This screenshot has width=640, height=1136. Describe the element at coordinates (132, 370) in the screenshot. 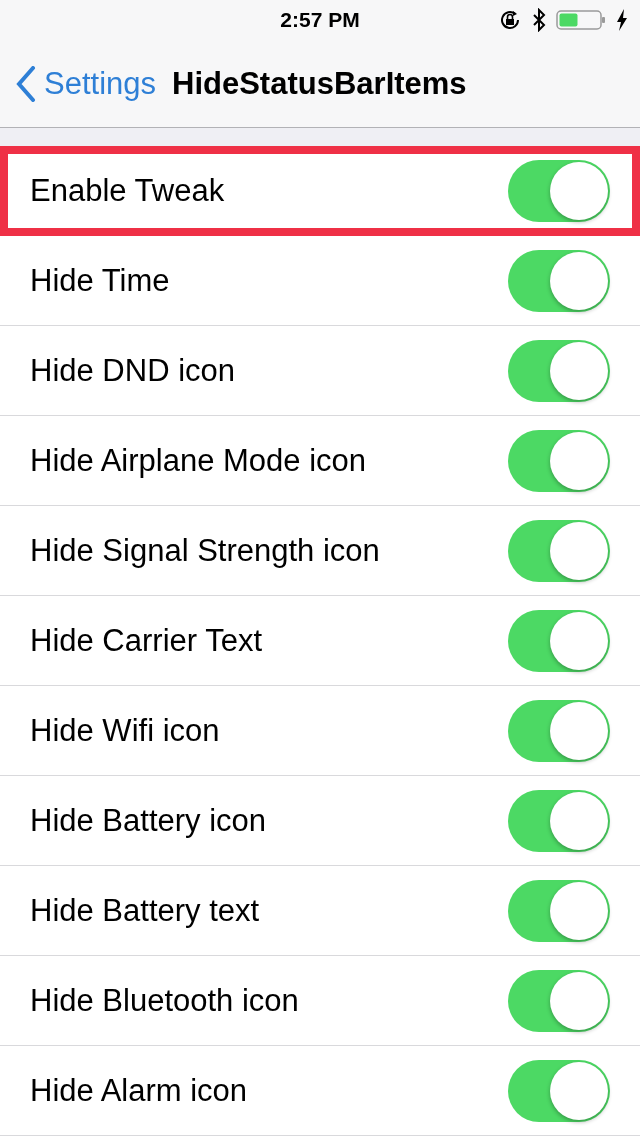

I see `setting-label: Hide DND icon` at that location.